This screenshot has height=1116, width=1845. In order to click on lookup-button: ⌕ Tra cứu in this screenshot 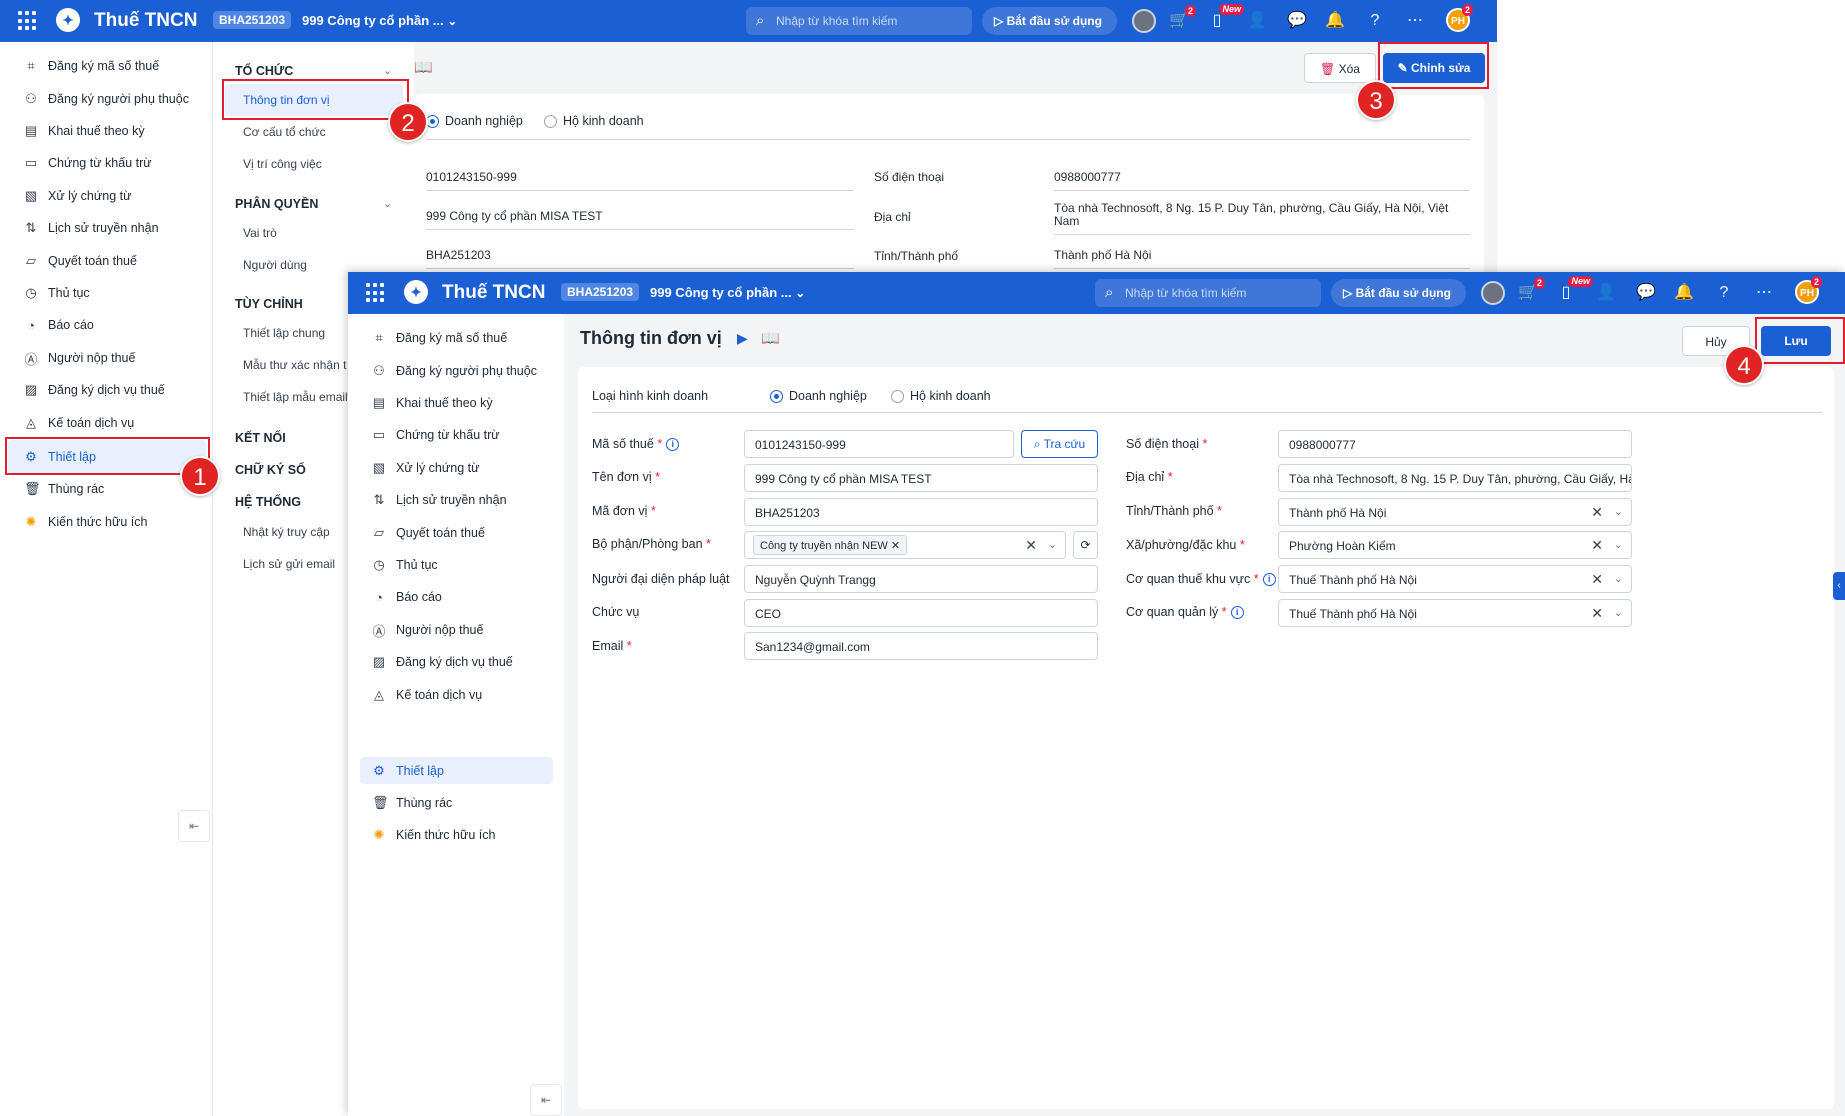, I will do `click(1059, 444)`.